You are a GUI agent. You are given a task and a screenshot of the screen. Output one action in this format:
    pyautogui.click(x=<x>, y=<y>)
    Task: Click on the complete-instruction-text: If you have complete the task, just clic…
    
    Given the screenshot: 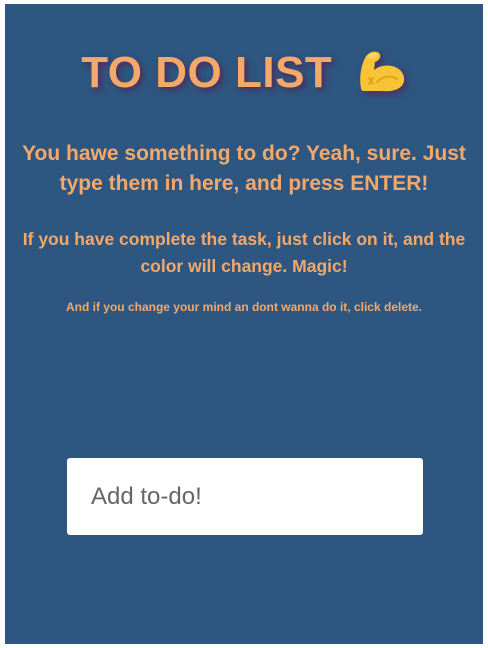 What is the action you would take?
    pyautogui.click(x=244, y=252)
    